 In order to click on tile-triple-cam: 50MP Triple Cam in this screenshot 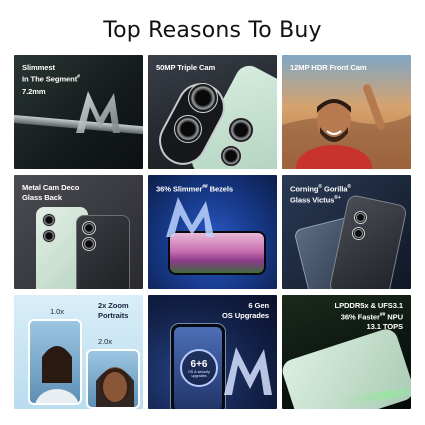, I will do `click(212, 112)`.